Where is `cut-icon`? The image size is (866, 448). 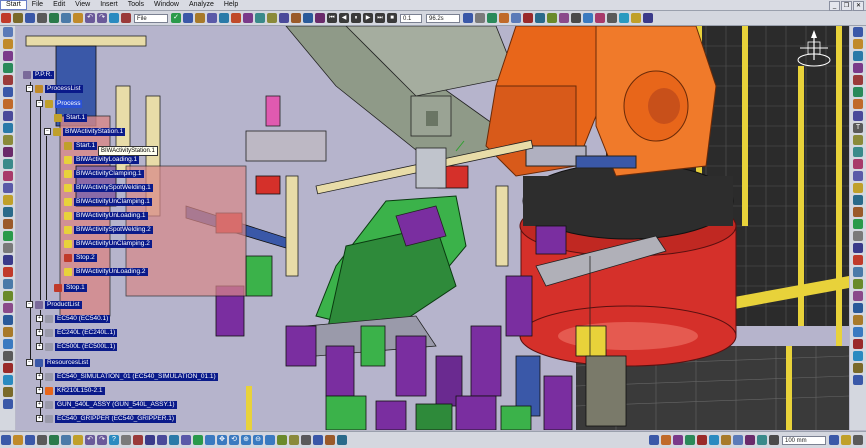
cut-icon is located at coordinates (54, 18).